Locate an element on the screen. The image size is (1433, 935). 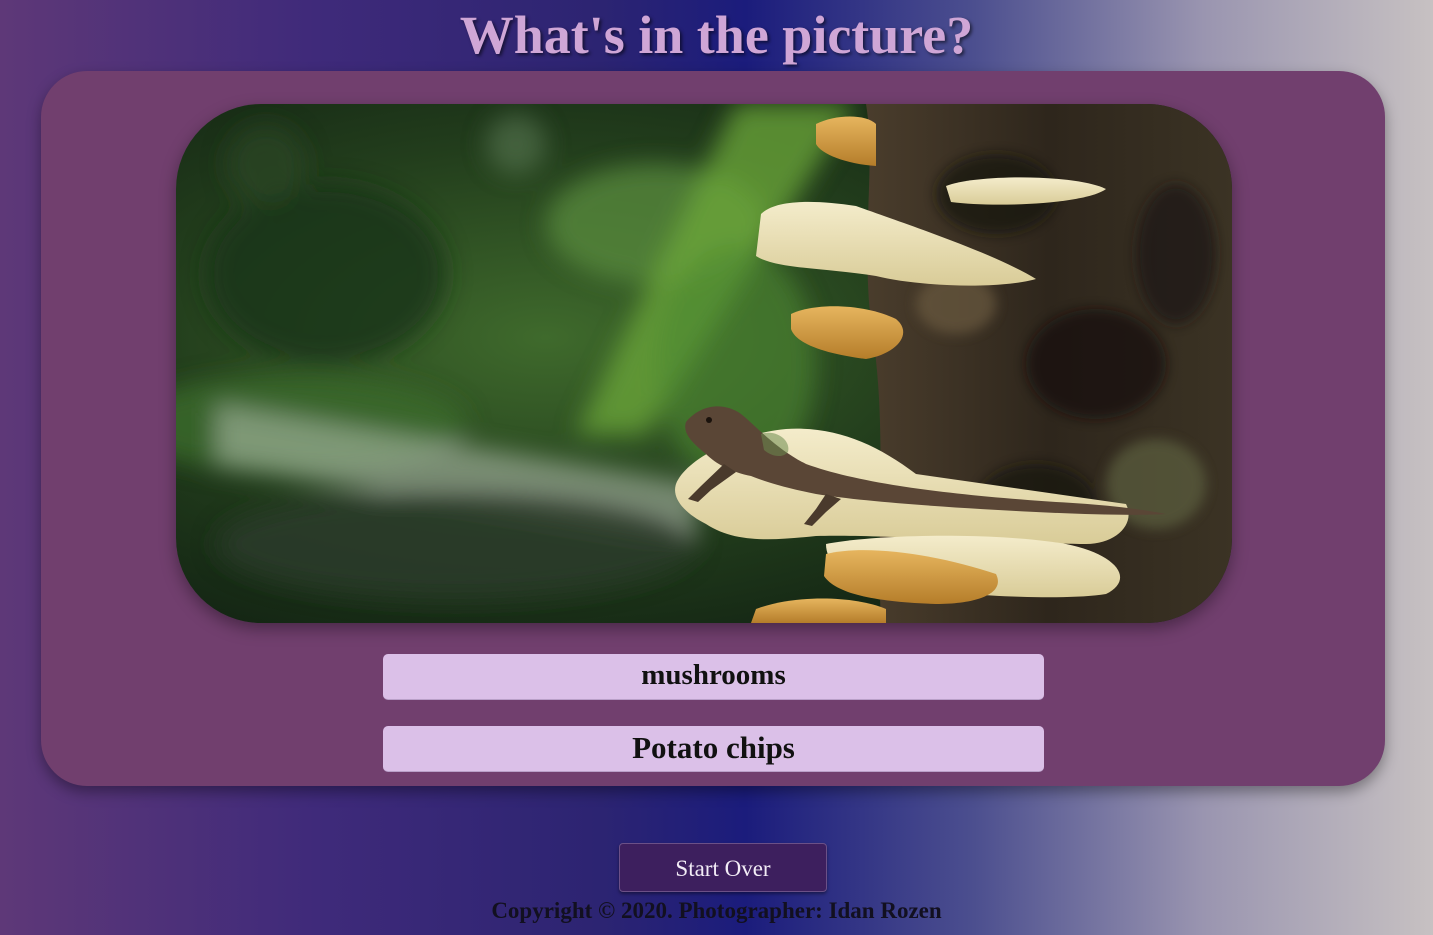
page-title: What's in the picture? is located at coordinates (716, 35).